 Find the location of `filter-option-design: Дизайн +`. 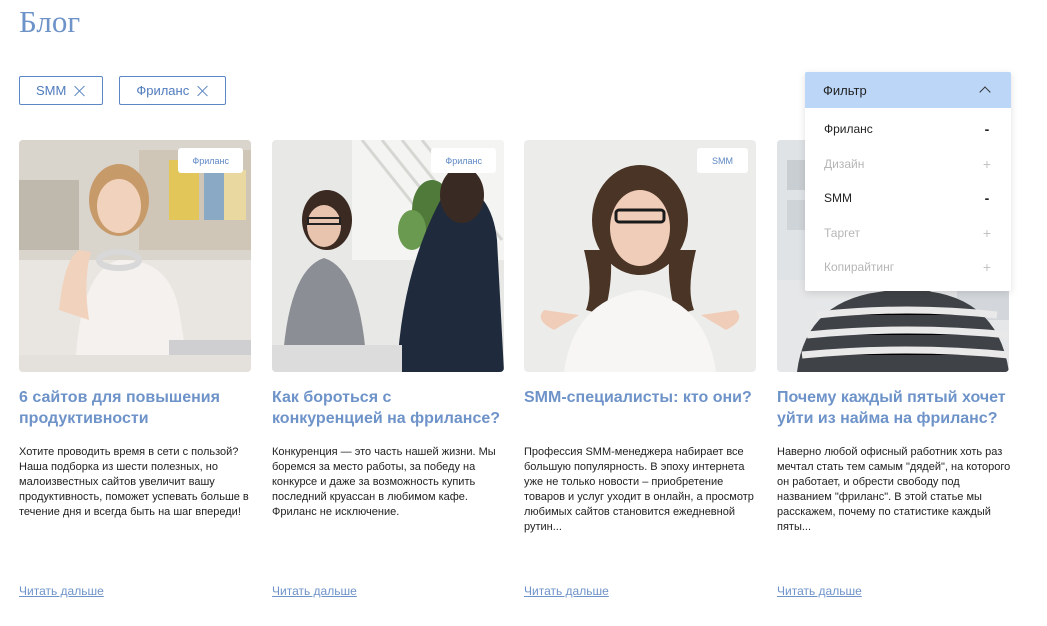

filter-option-design: Дизайн + is located at coordinates (908, 164).